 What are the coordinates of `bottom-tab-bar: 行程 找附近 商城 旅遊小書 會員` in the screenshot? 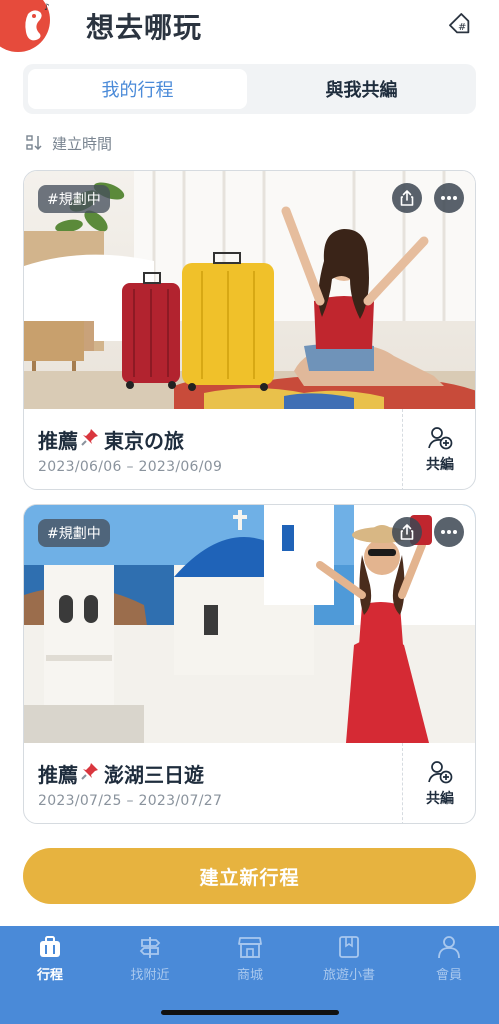 It's located at (249, 975).